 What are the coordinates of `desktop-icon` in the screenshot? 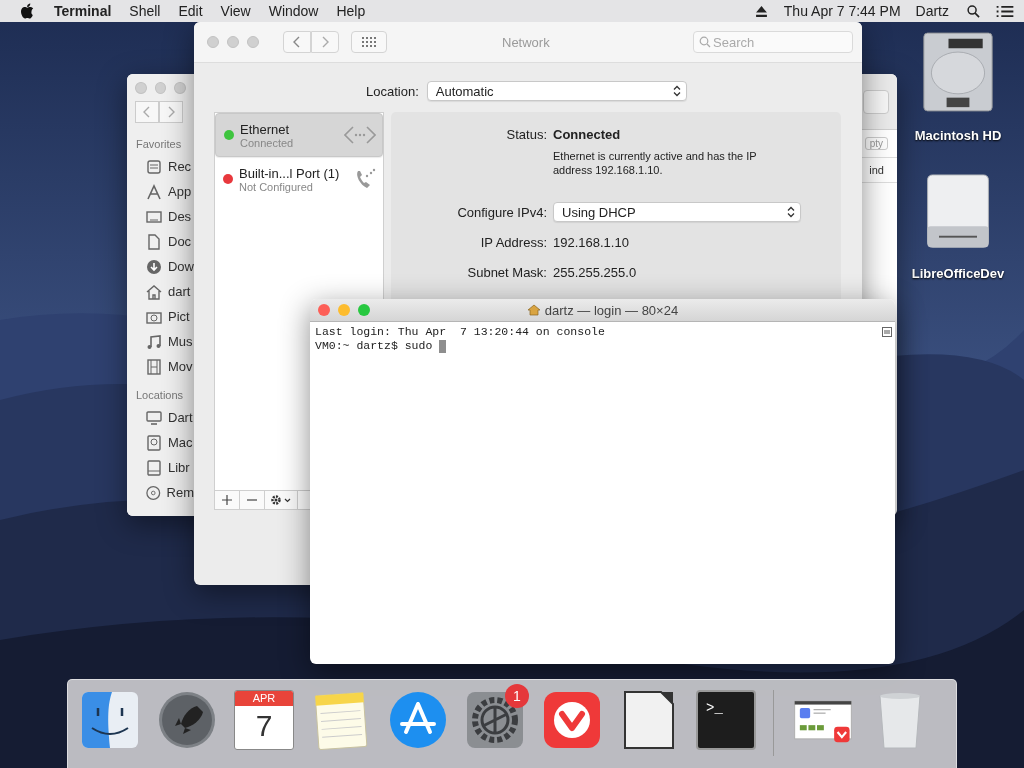 It's located at (154, 216).